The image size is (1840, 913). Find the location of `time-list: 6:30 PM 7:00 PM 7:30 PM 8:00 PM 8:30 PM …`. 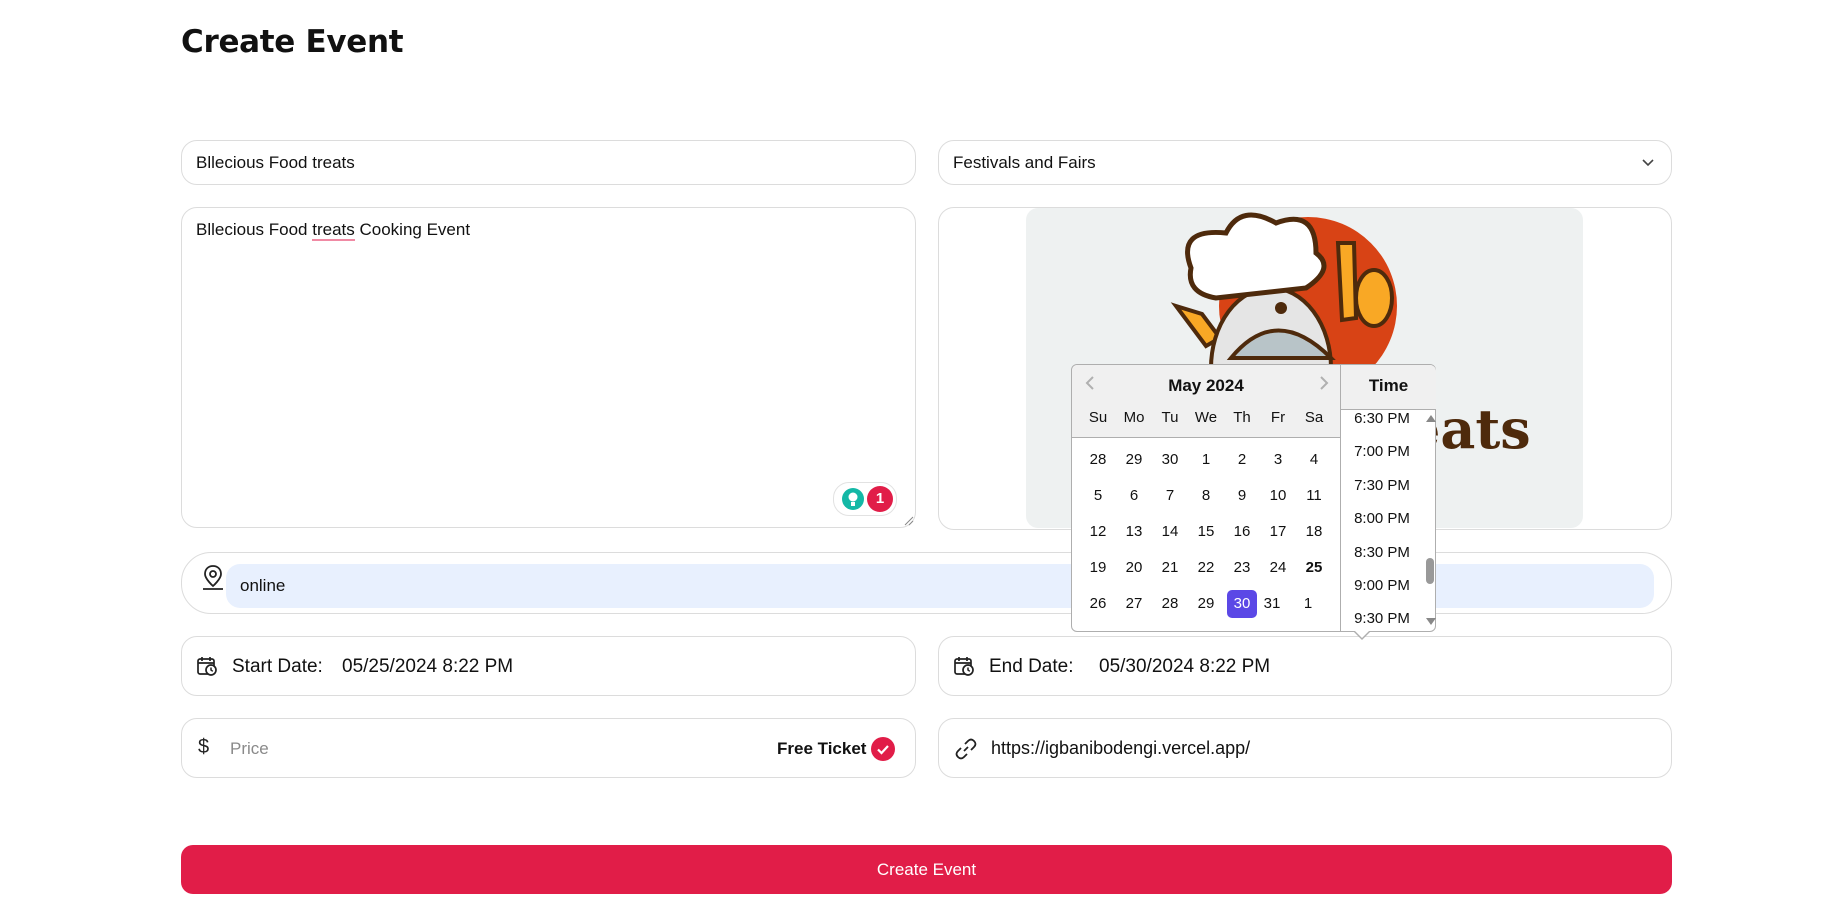

time-list: 6:30 PM 7:00 PM 7:30 PM 8:00 PM 8:30 PM … is located at coordinates (1382, 520).